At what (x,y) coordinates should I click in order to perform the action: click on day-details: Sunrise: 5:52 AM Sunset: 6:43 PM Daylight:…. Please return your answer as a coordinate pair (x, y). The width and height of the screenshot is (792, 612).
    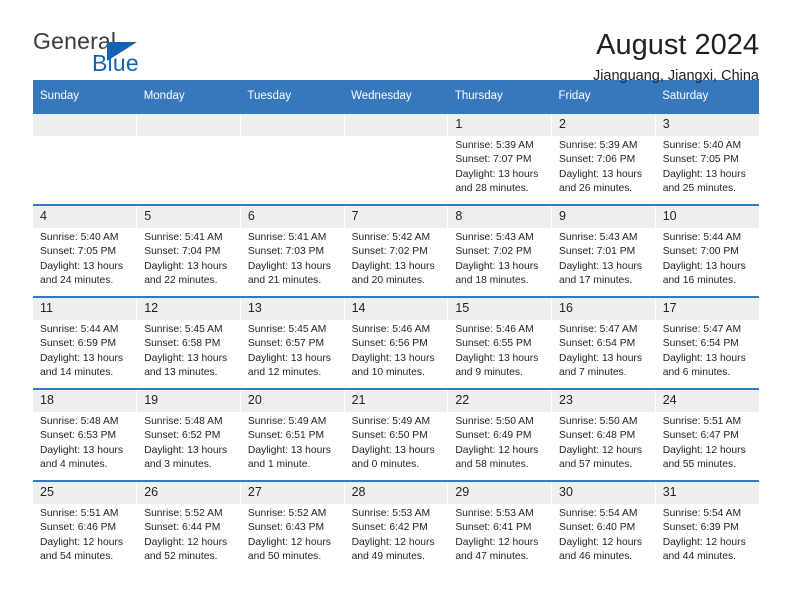
    Looking at the image, I should click on (292, 534).